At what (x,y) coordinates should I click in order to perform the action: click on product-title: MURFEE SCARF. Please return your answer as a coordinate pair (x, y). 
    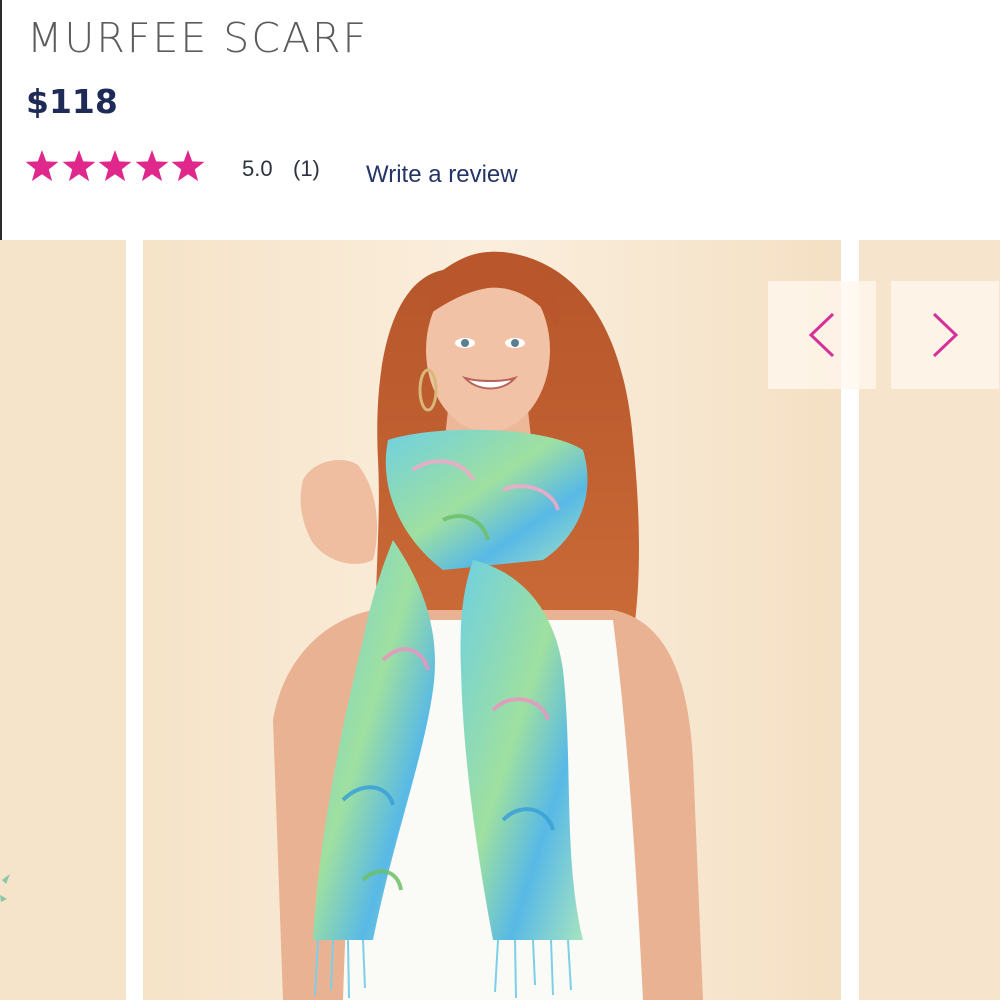
    Looking at the image, I should click on (198, 38).